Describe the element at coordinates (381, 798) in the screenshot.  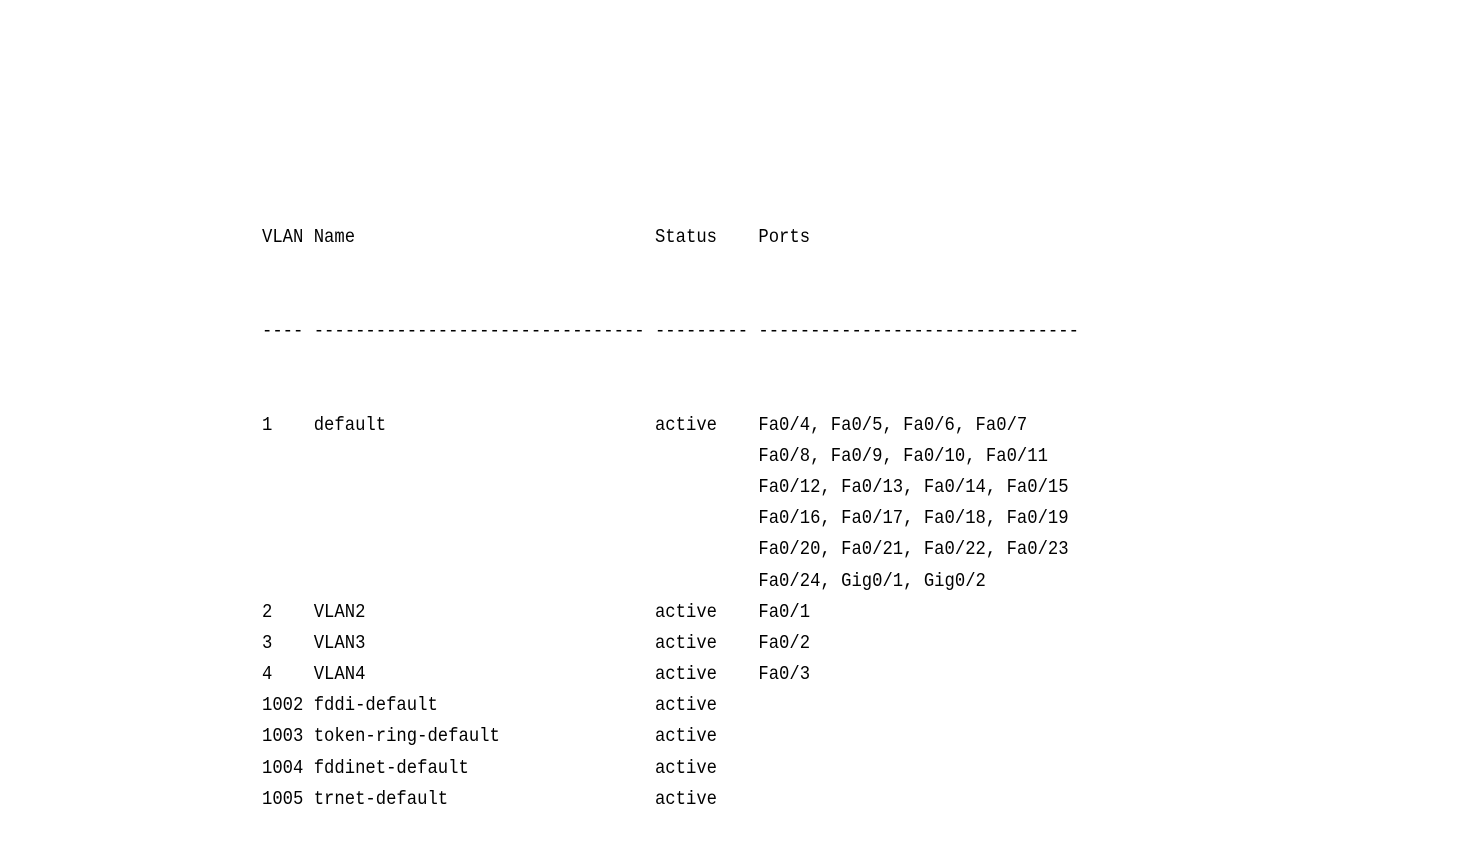
I see `vlan-name: trnet-default` at that location.